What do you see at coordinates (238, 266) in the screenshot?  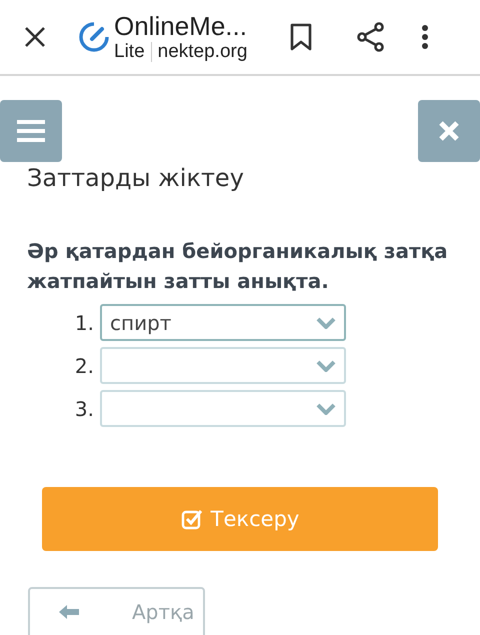 I see `question-text: Әр қатардан бейорганикалық затқа жатпайтын затты анықта.` at bounding box center [238, 266].